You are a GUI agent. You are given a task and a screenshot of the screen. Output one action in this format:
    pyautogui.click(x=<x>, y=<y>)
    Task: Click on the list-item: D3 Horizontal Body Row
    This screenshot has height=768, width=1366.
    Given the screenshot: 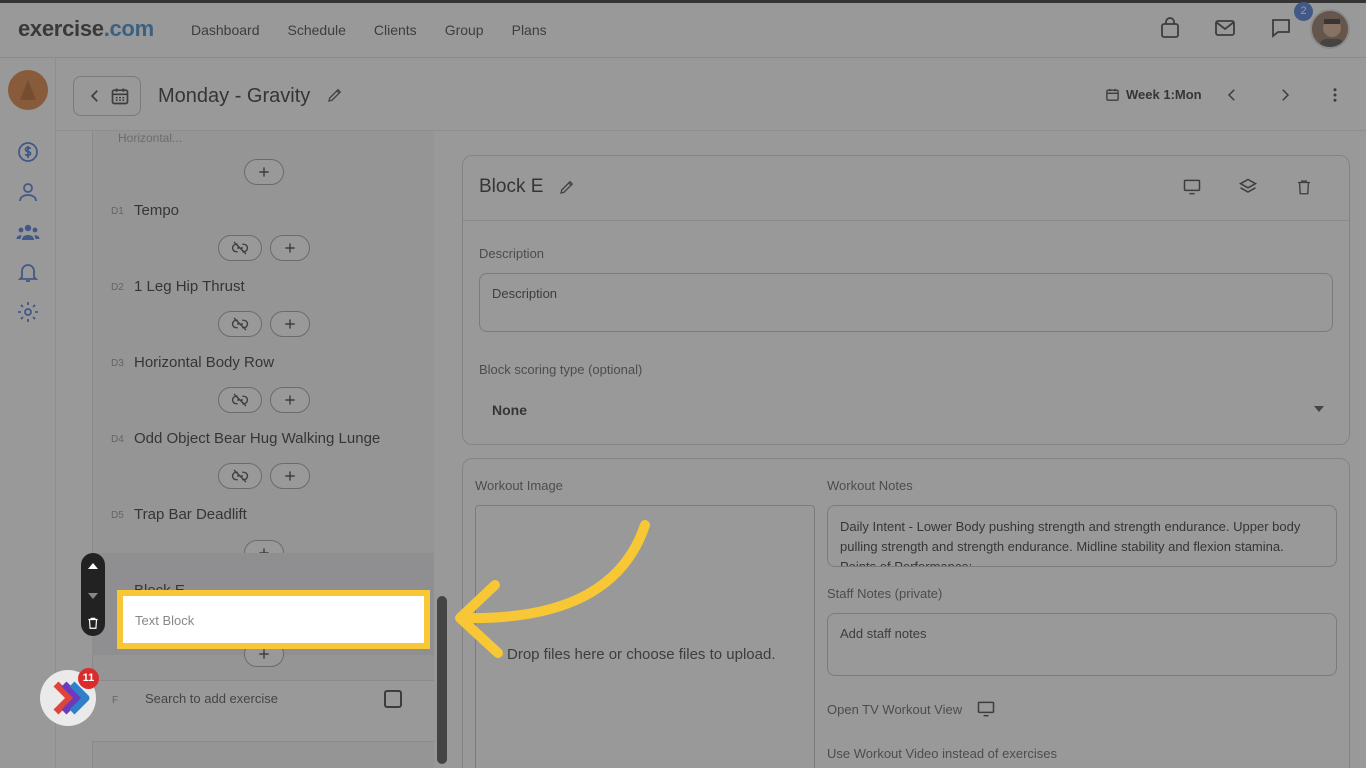 What is the action you would take?
    pyautogui.click(x=263, y=368)
    